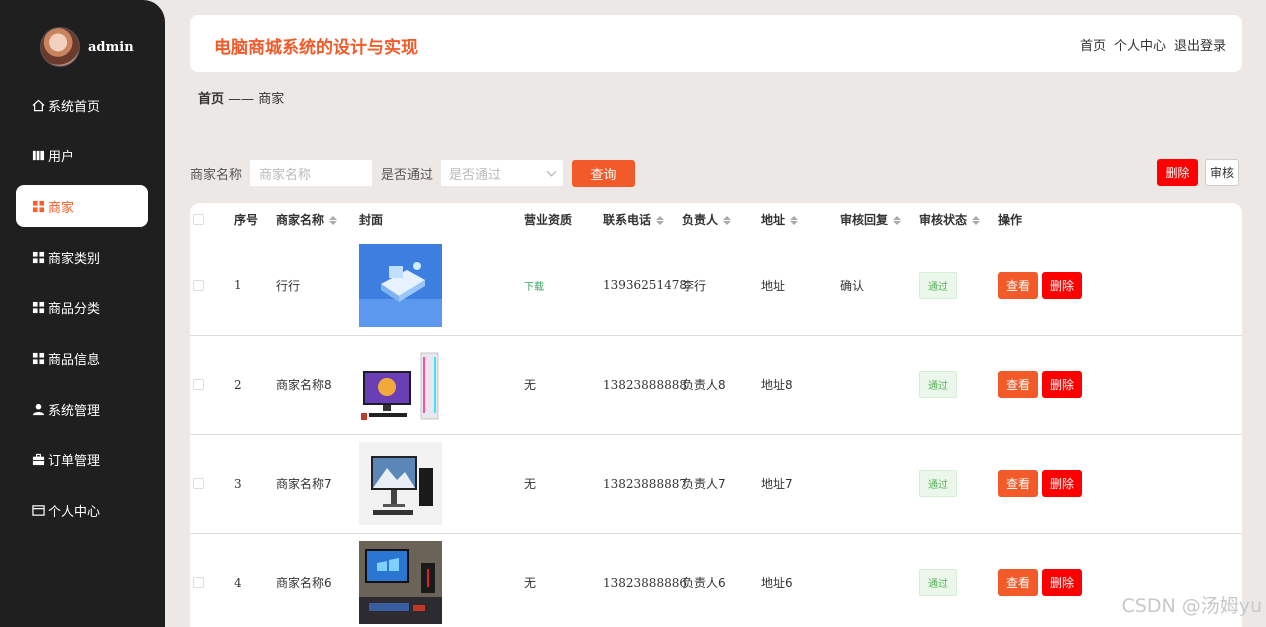 The width and height of the screenshot is (1266, 627). What do you see at coordinates (317, 286) in the screenshot?
I see `merchant-name: 行行` at bounding box center [317, 286].